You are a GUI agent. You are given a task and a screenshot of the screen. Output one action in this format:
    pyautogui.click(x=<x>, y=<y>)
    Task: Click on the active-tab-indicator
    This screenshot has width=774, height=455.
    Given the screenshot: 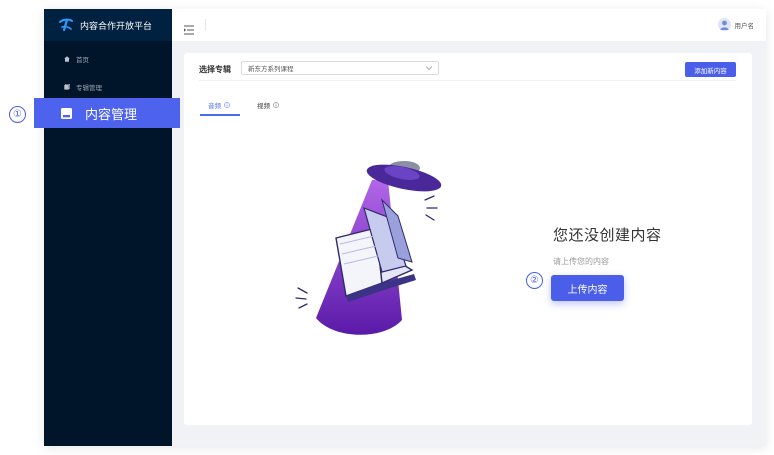 What is the action you would take?
    pyautogui.click(x=220, y=115)
    